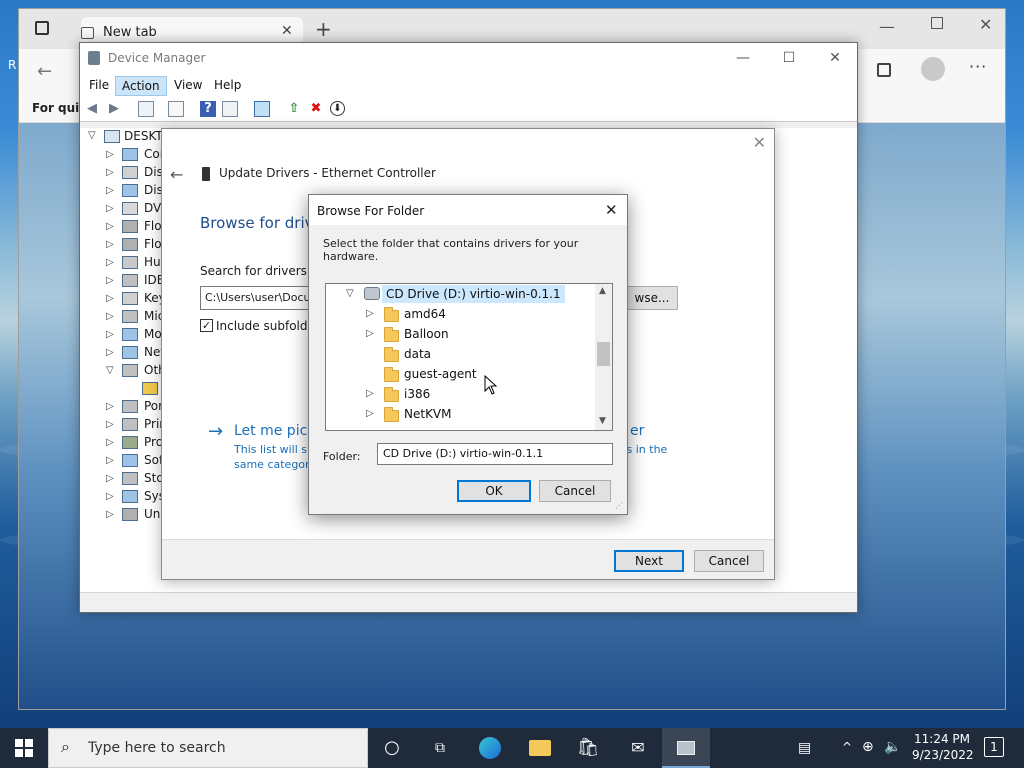 The width and height of the screenshot is (1024, 768). I want to click on mail-icon: ✉, so click(638, 748).